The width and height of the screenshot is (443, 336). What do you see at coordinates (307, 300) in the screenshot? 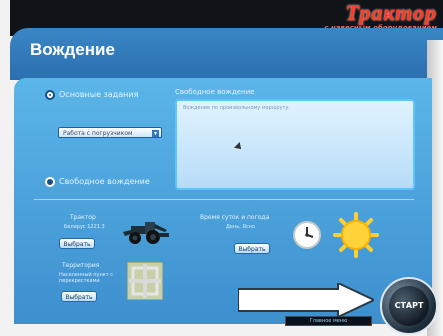
I see `arrow-right-icon` at bounding box center [307, 300].